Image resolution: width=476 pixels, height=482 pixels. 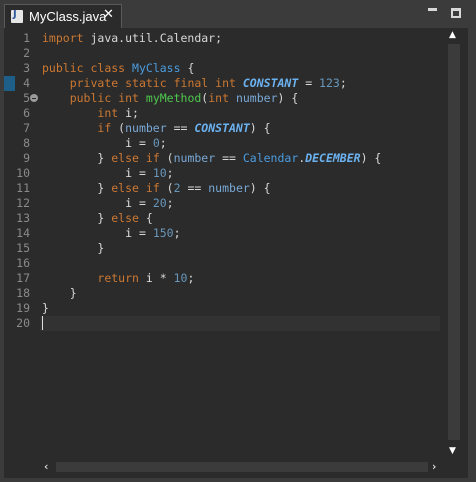 I want to click on code-token: MyClass, so click(x=156, y=68).